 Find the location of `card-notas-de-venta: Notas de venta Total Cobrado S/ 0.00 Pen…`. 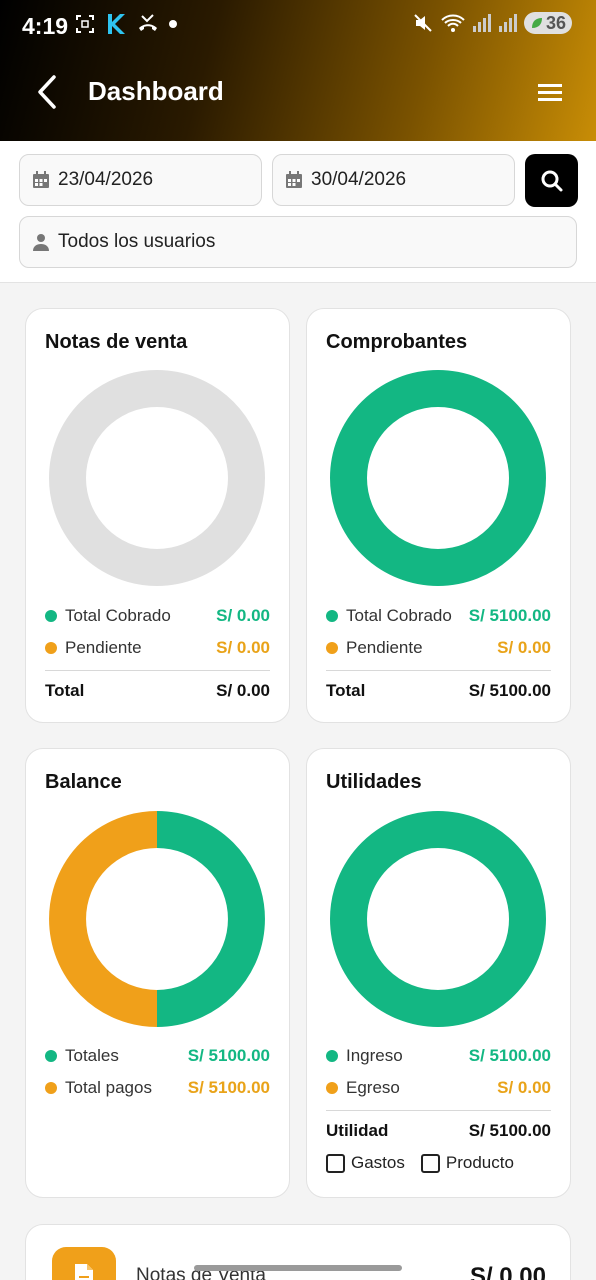

card-notas-de-venta: Notas de venta Total Cobrado S/ 0.00 Pen… is located at coordinates (157, 515).